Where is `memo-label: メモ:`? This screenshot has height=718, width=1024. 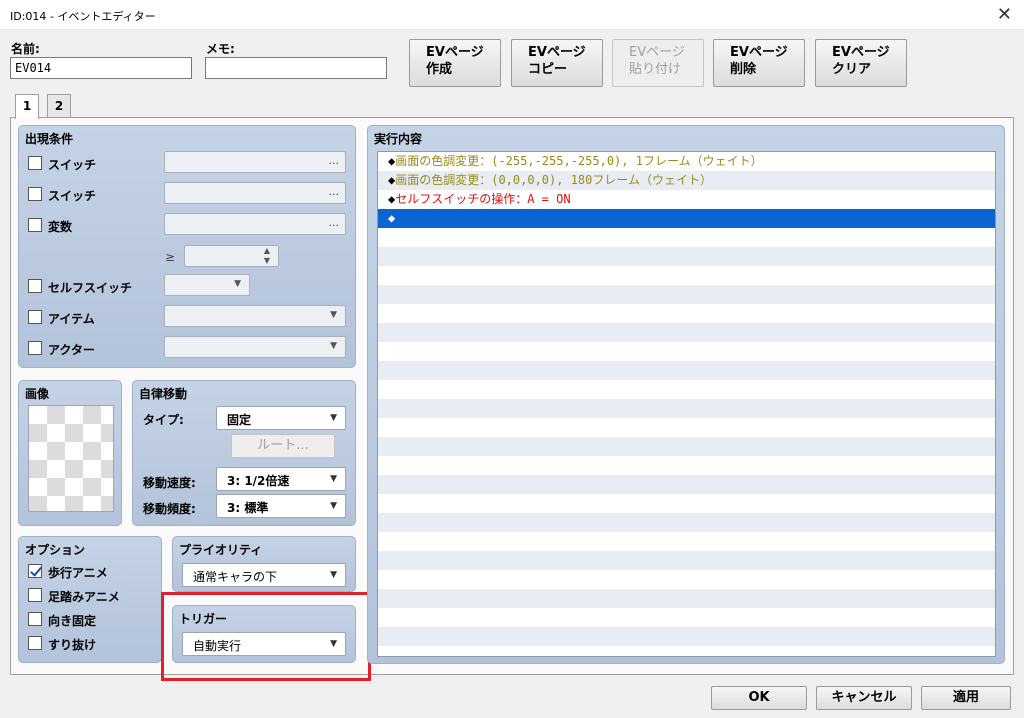 memo-label: メモ: is located at coordinates (220, 49).